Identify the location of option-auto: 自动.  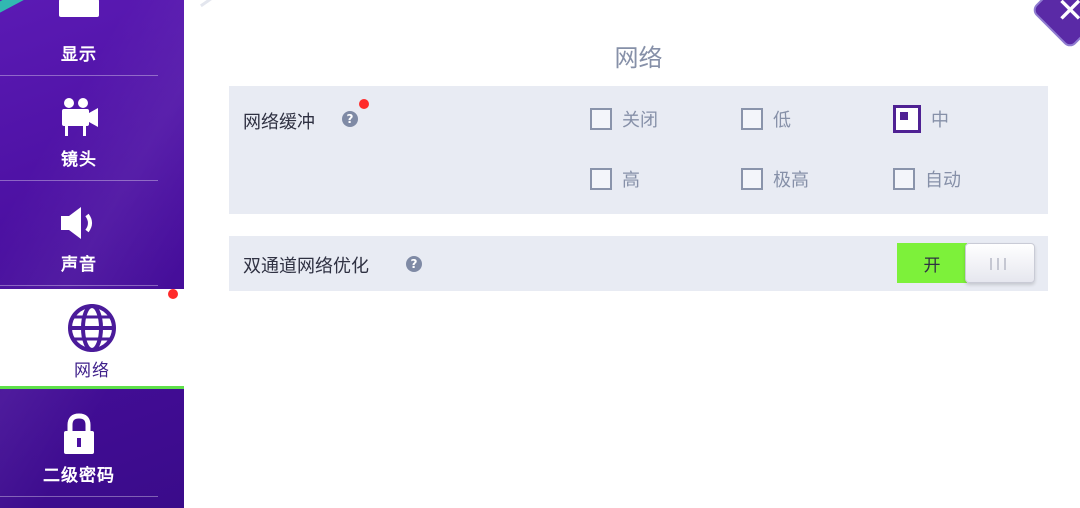
(927, 179).